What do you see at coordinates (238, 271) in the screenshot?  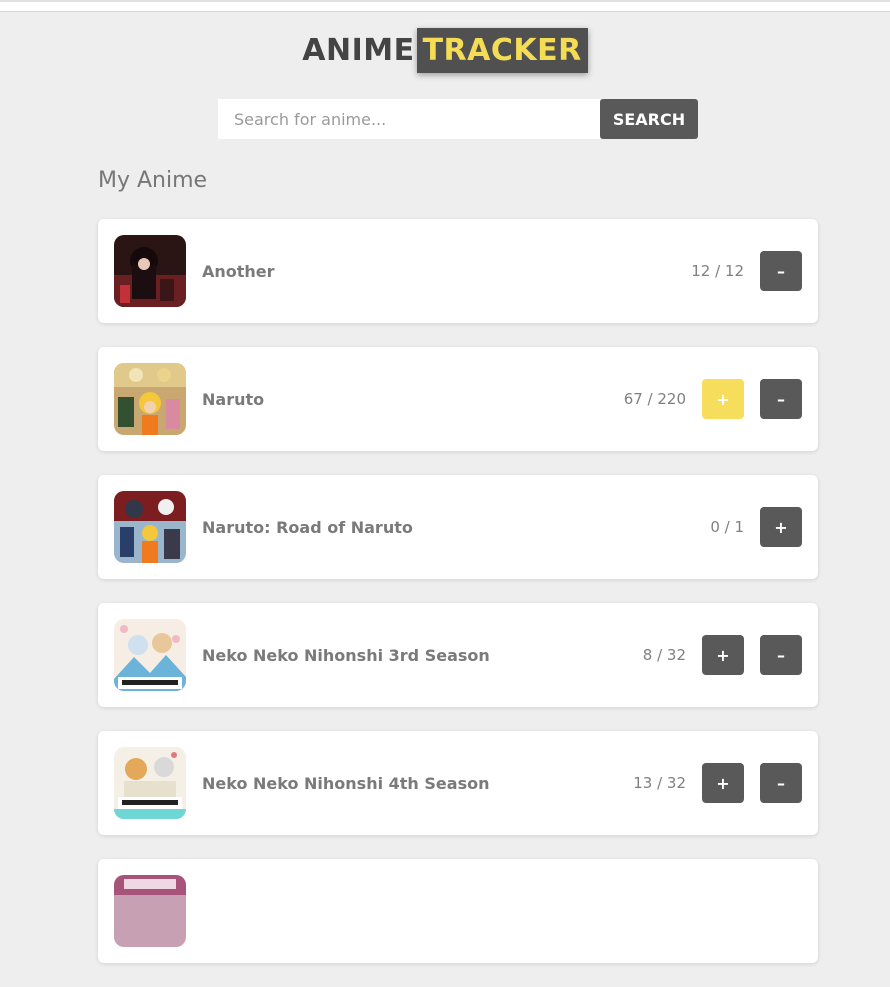 I see `anime-title: Another` at bounding box center [238, 271].